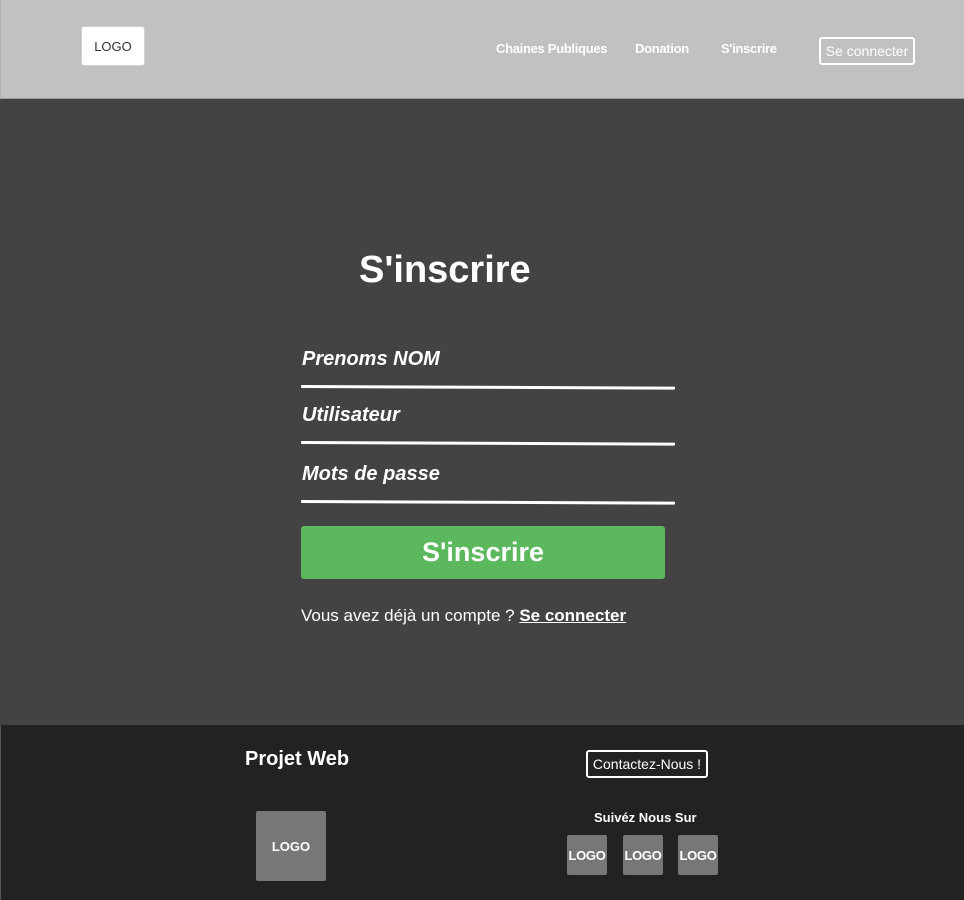  I want to click on nav-link-sinscrire: S'inscrire, so click(749, 48).